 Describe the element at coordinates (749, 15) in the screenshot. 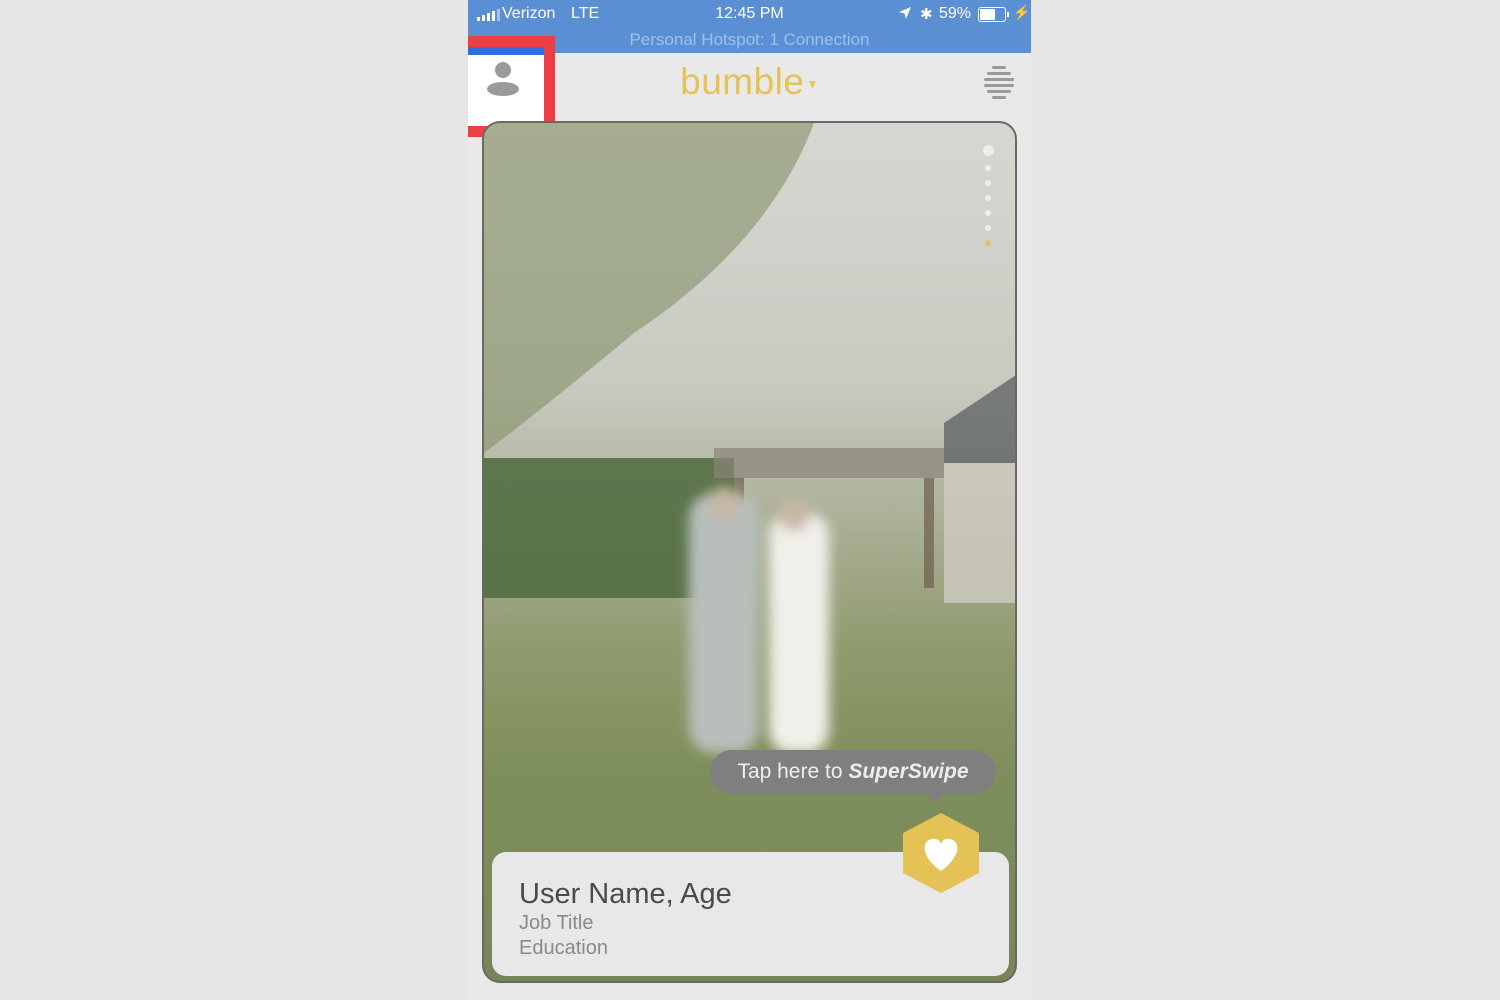

I see `status-row: Verizon LTE 12:45 PM ✱ 59% ⚡` at that location.